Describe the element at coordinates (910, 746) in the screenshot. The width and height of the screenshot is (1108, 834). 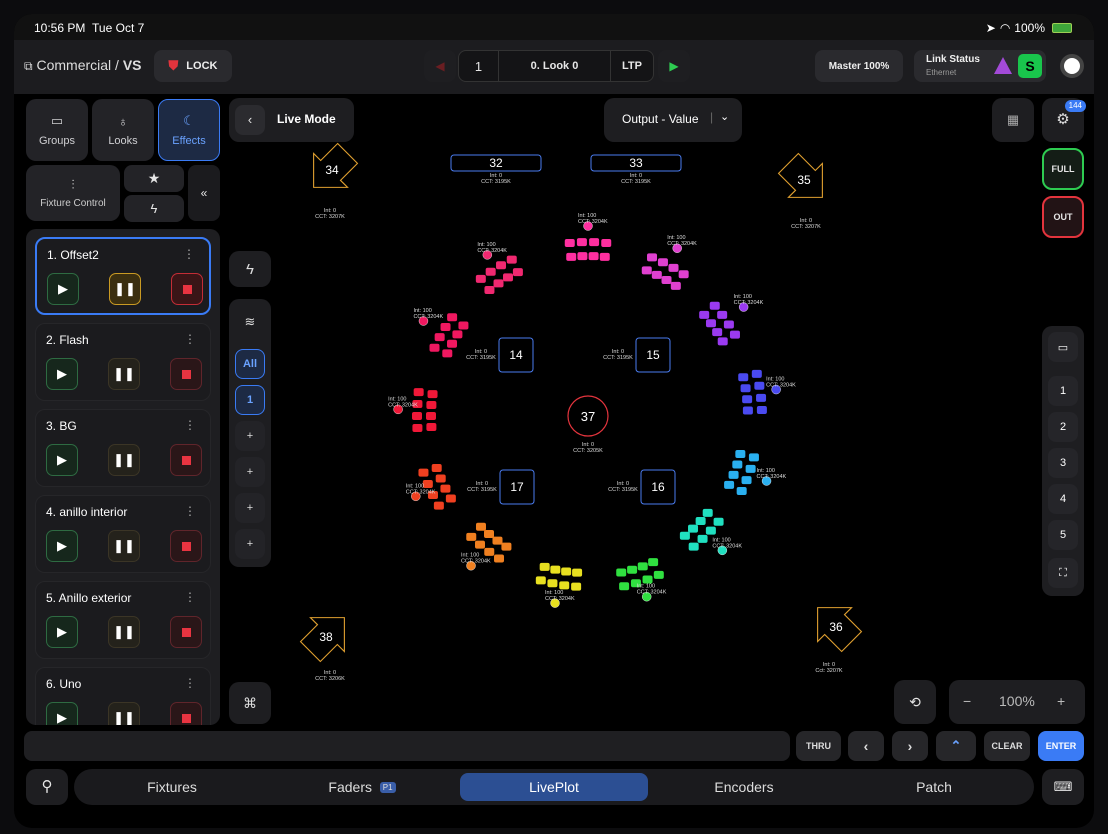
I see `next-button: ›` at that location.